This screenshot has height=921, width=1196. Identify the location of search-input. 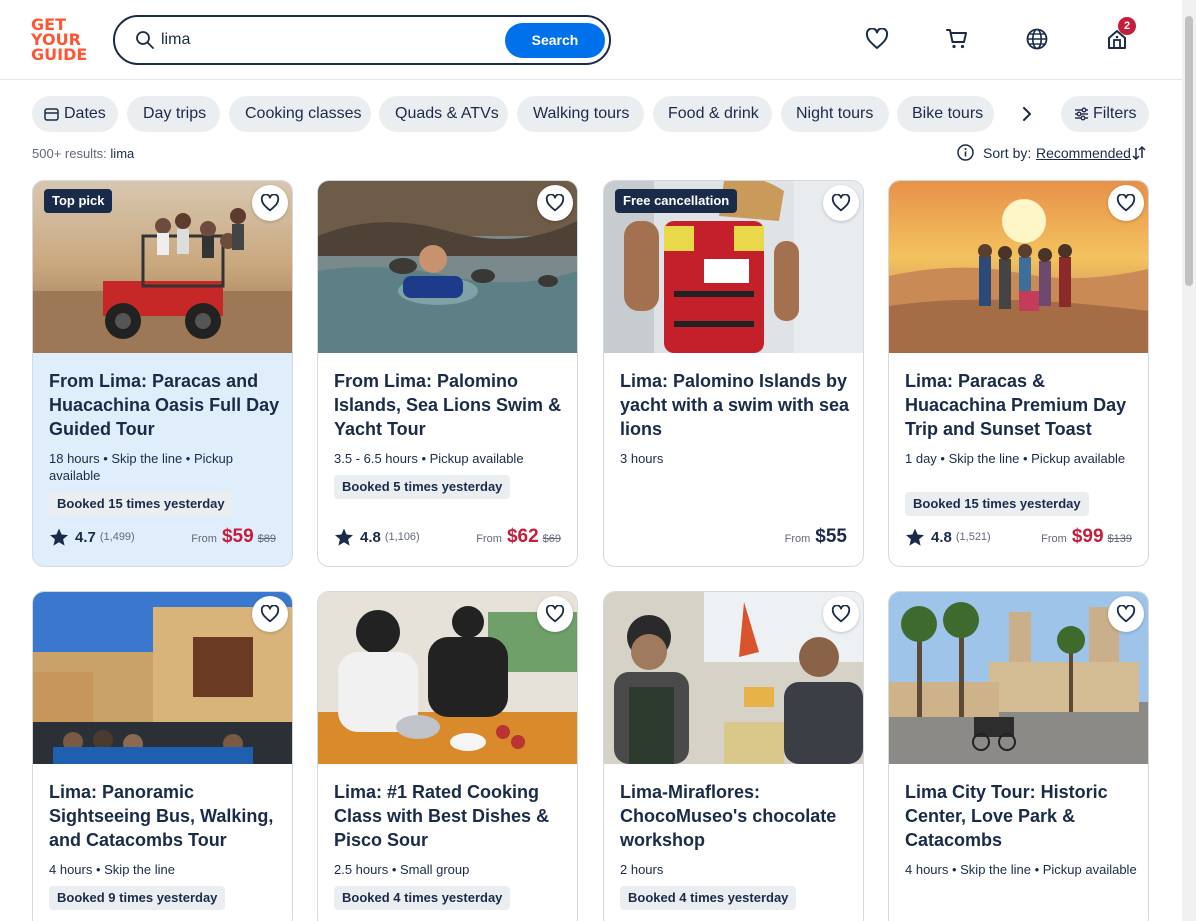
(326, 40).